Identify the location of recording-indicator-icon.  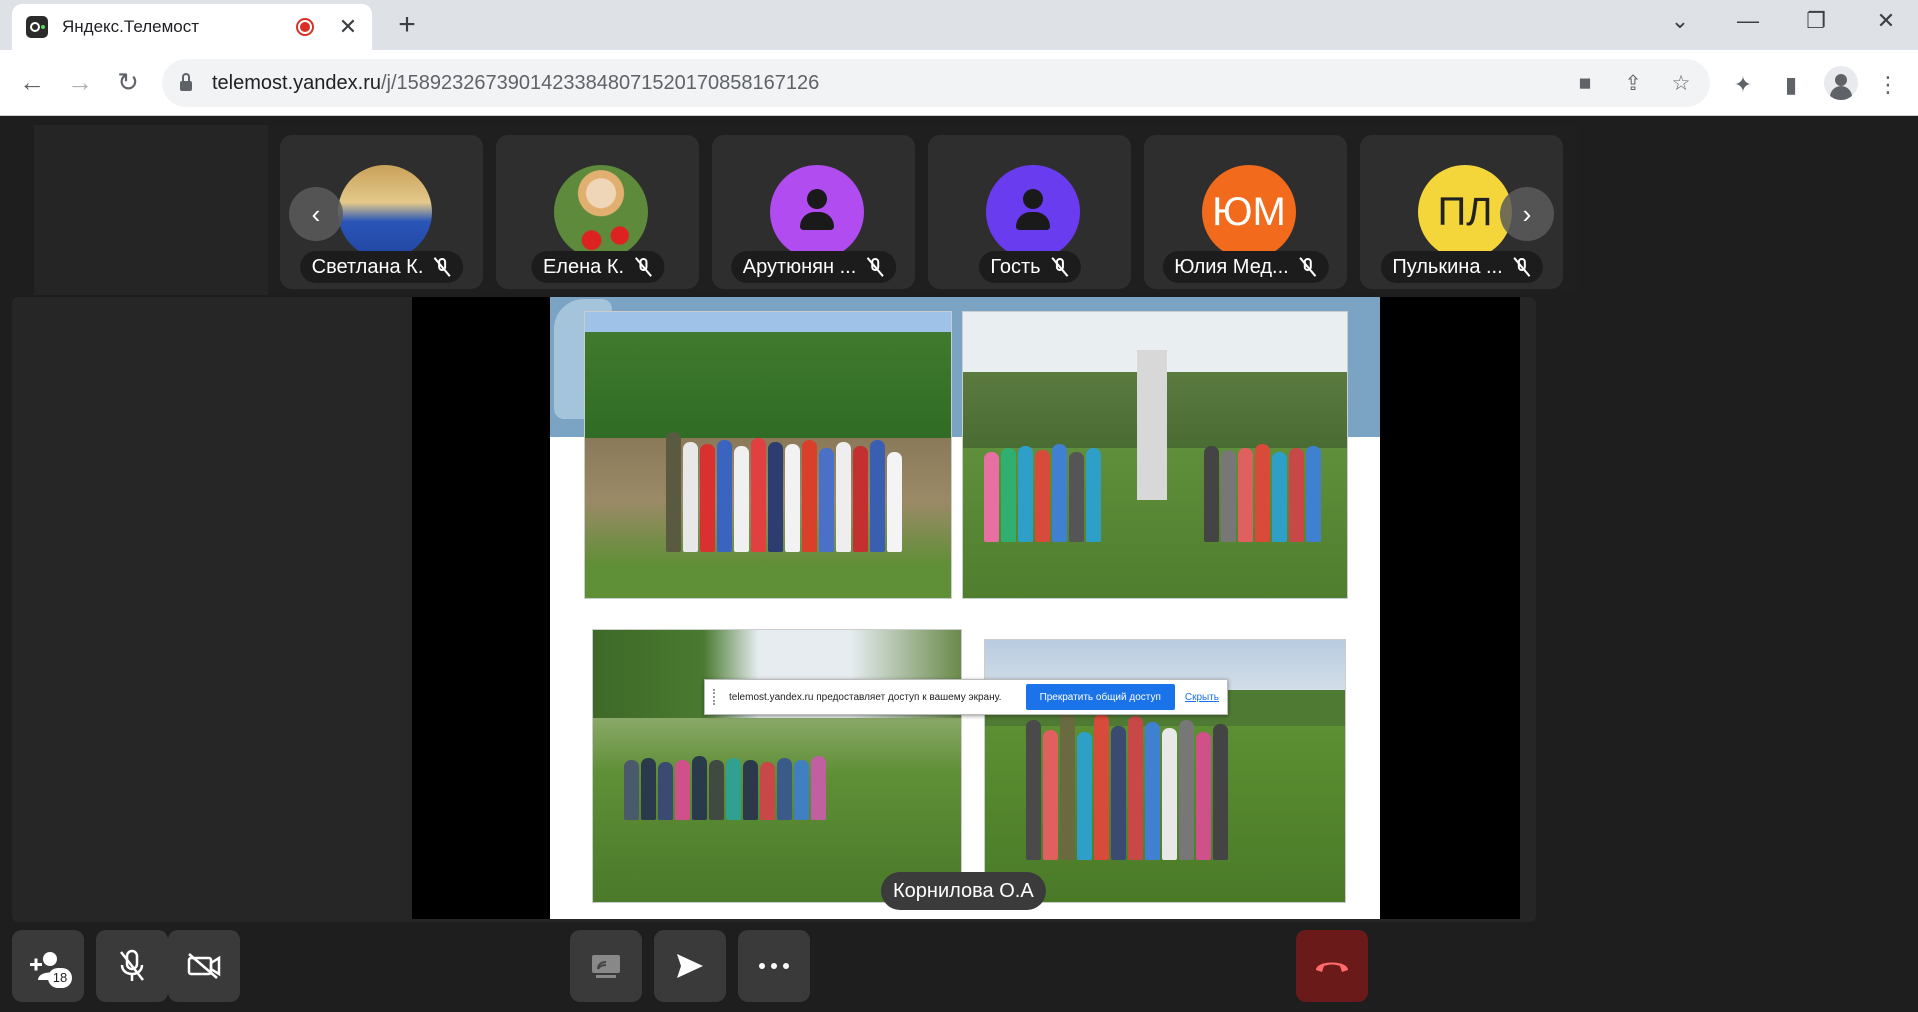
(305, 27).